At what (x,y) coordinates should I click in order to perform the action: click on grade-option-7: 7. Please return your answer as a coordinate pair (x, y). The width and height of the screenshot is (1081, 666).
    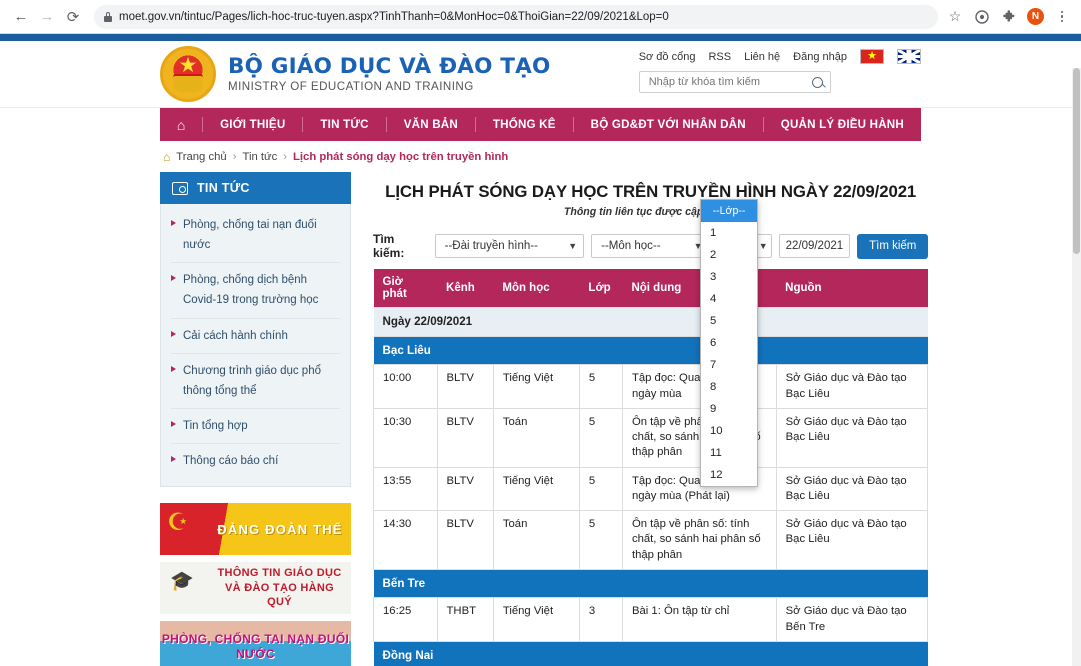
    Looking at the image, I should click on (729, 365).